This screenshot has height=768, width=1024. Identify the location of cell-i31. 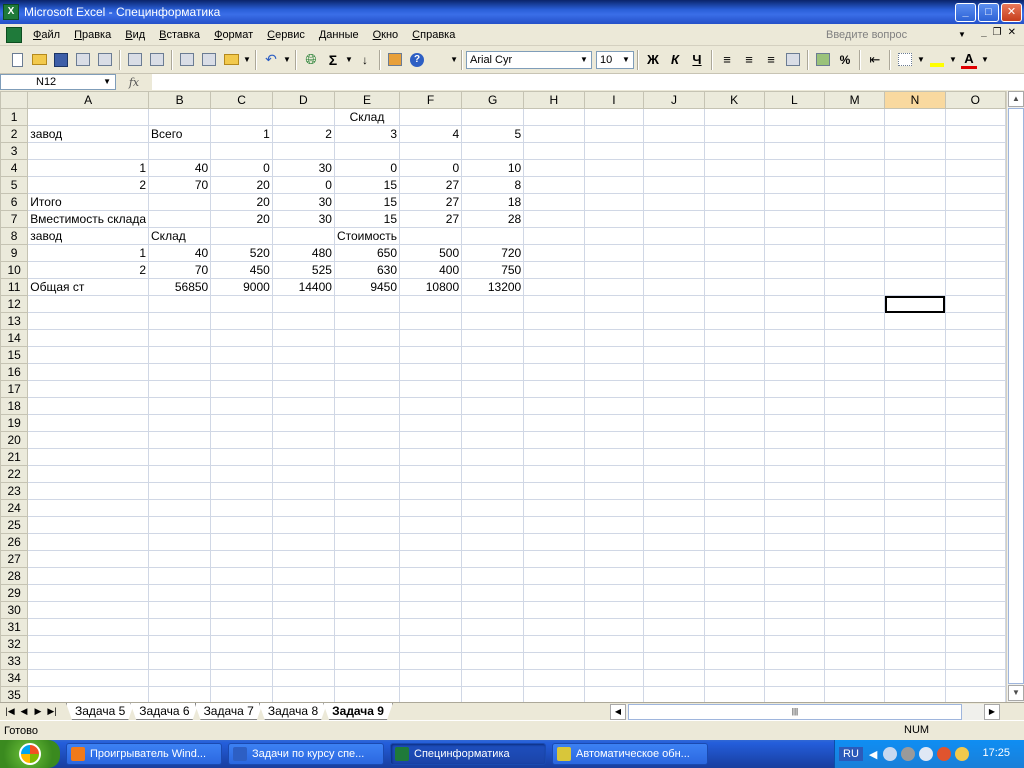
(614, 627).